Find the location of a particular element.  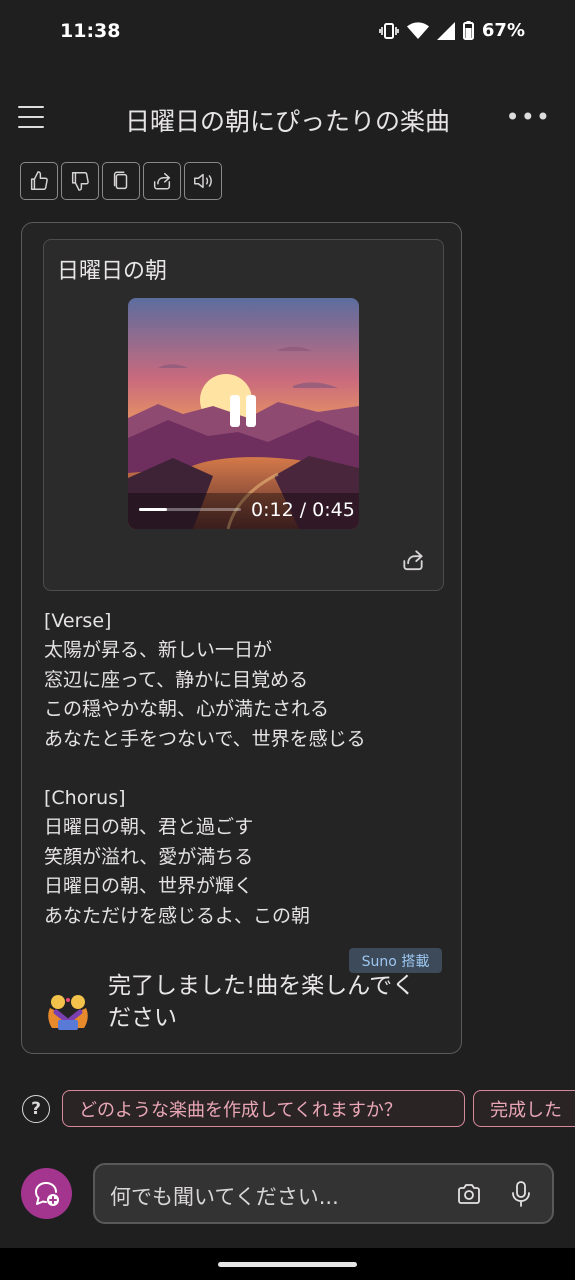

wifi-icon is located at coordinates (417, 30).